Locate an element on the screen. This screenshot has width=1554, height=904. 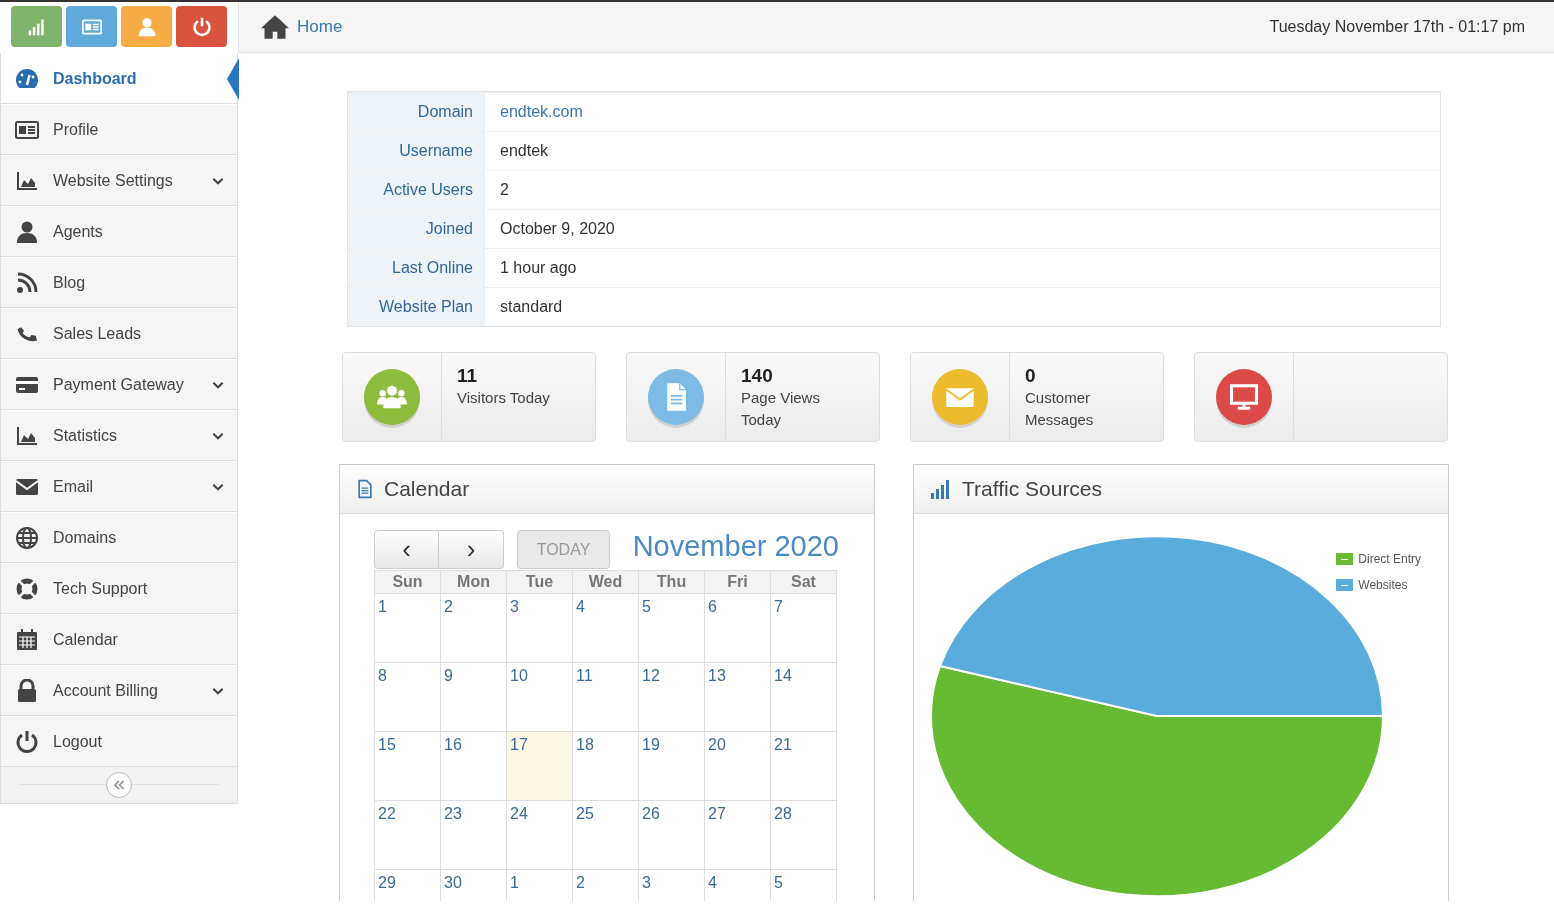
stat-value: 140 is located at coordinates (757, 376).